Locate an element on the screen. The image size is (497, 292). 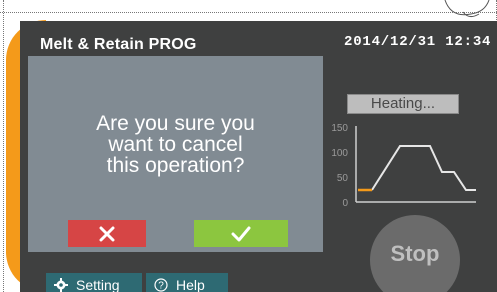
cancel-button is located at coordinates (107, 233).